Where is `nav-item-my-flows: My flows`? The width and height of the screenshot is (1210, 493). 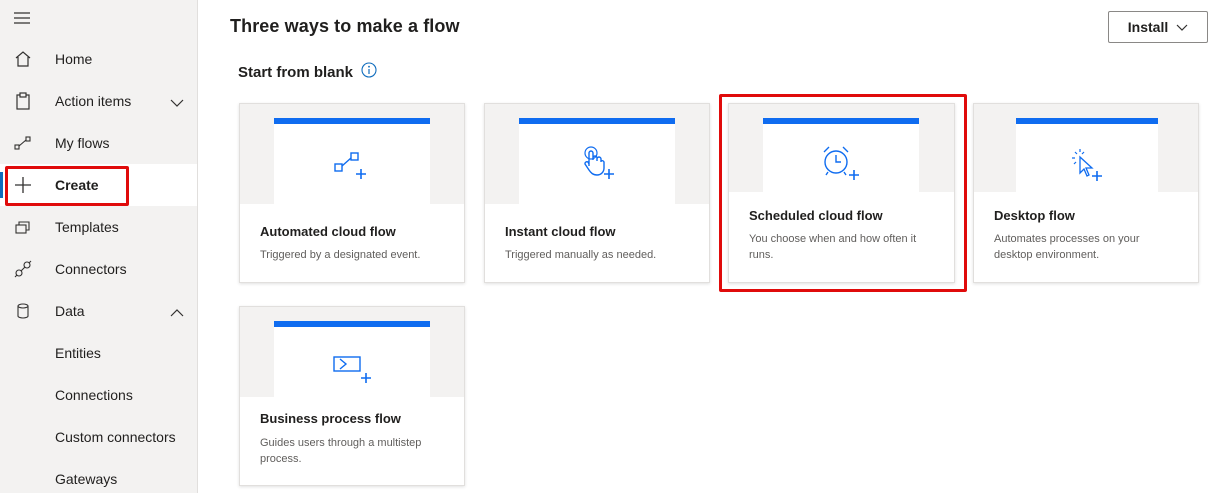 nav-item-my-flows: My flows is located at coordinates (98, 143).